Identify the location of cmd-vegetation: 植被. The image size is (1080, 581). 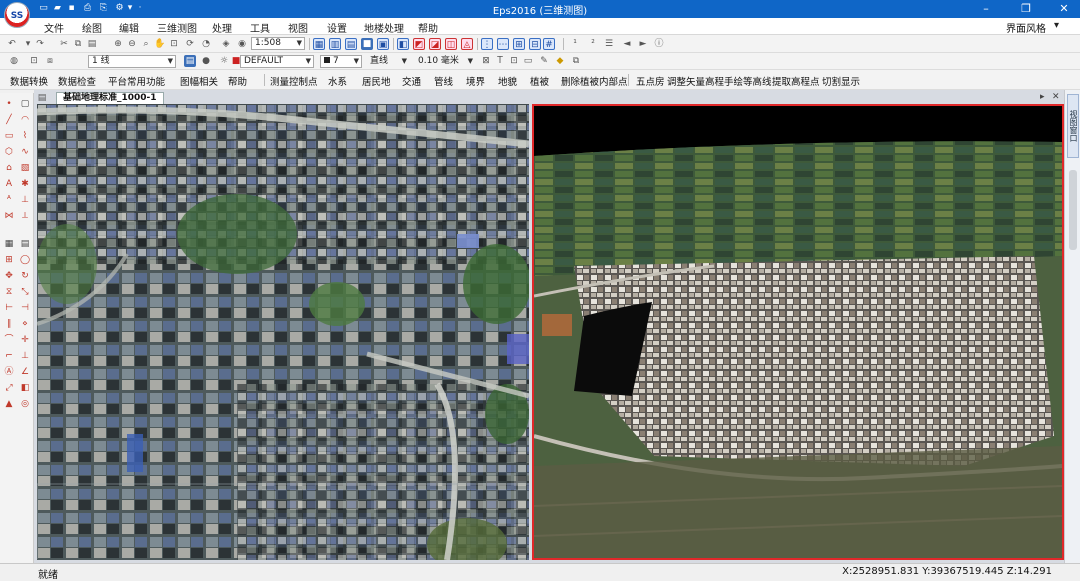
(539, 81).